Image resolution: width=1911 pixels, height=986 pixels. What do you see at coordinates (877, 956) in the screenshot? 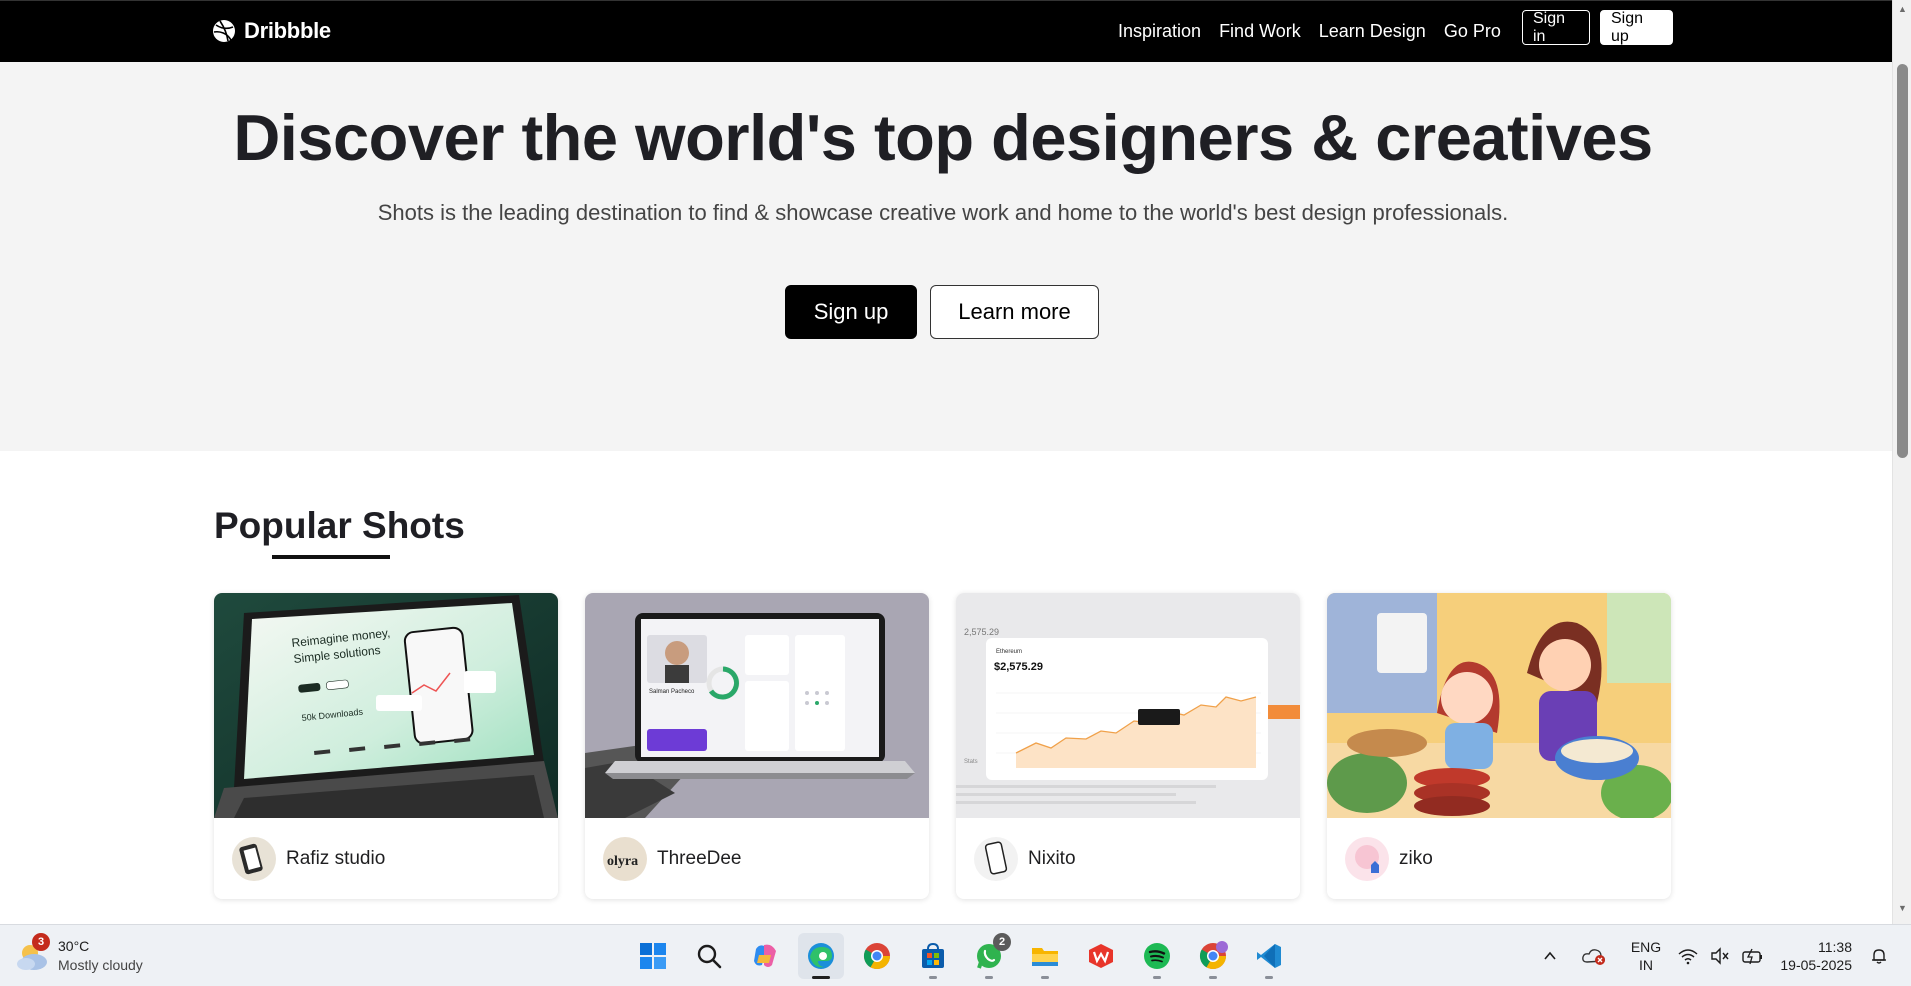
I see `chrome-icon` at bounding box center [877, 956].